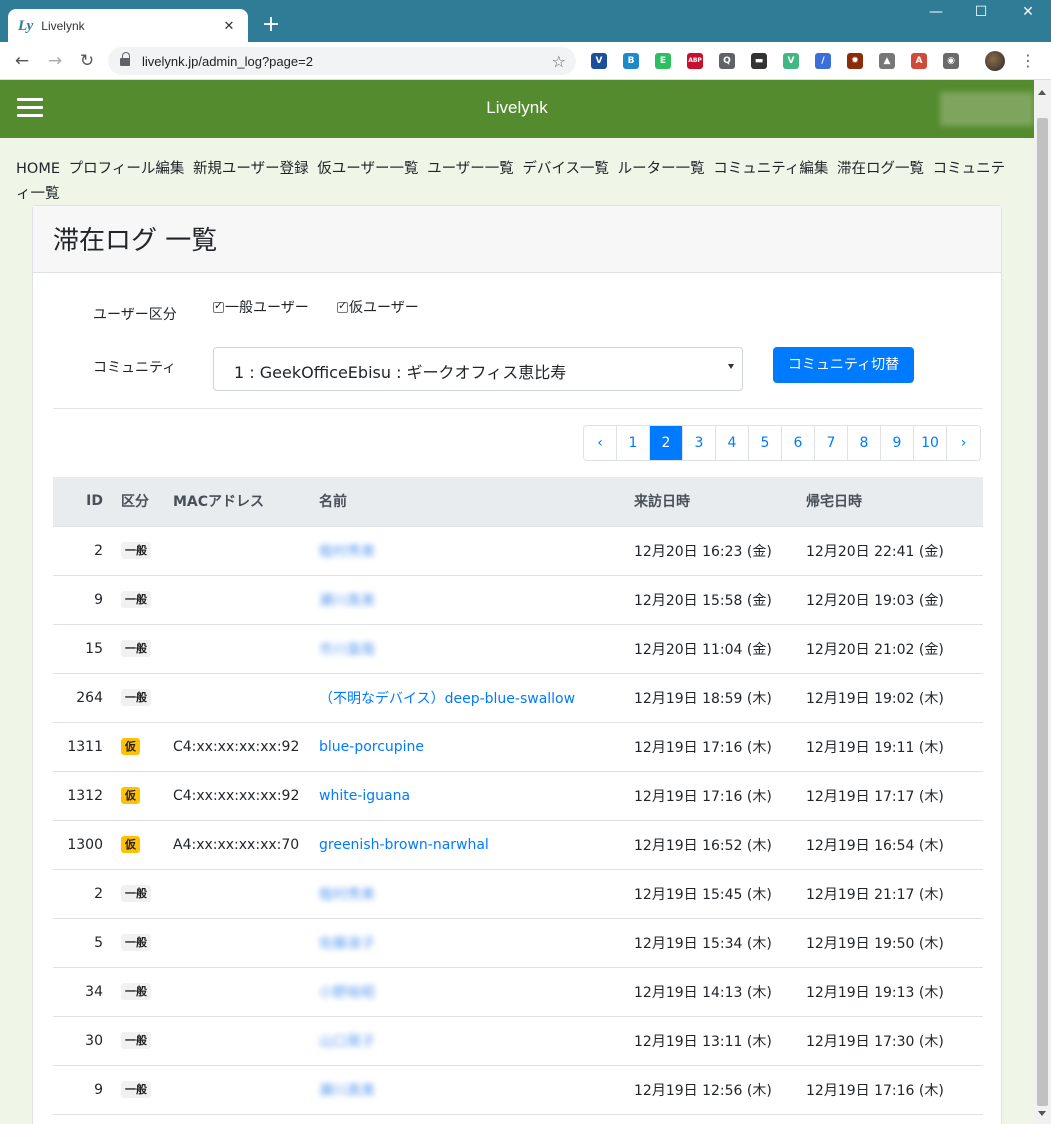 This screenshot has height=1124, width=1051. Describe the element at coordinates (855, 61) in the screenshot. I see `addon-icon: ✹` at that location.